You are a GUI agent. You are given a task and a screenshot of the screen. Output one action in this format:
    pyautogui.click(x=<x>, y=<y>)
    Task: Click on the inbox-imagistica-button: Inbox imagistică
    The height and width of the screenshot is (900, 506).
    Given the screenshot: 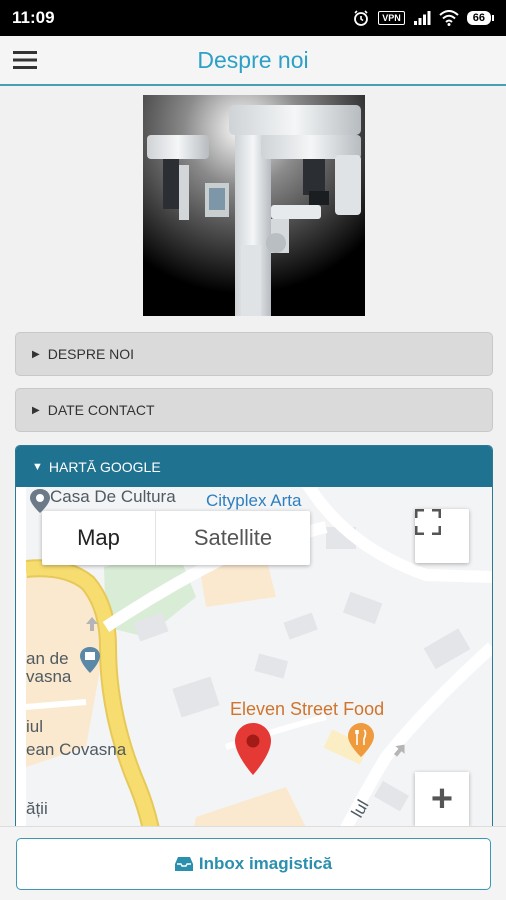 What is the action you would take?
    pyautogui.click(x=253, y=864)
    